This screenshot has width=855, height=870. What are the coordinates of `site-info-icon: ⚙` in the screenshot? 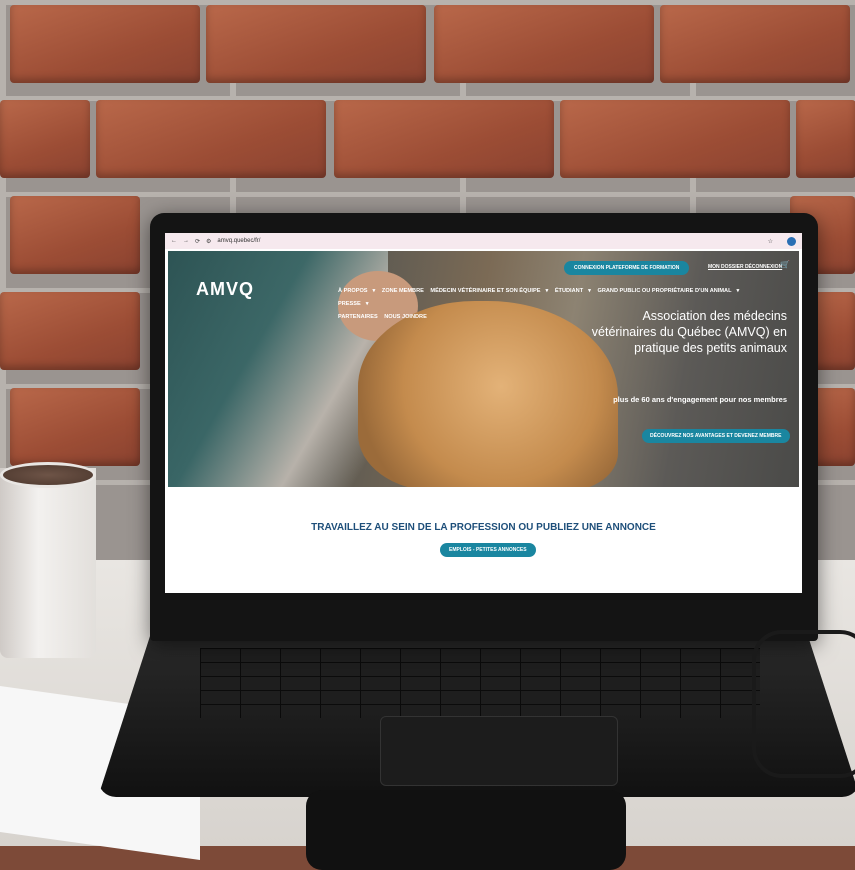 It's located at (208, 241).